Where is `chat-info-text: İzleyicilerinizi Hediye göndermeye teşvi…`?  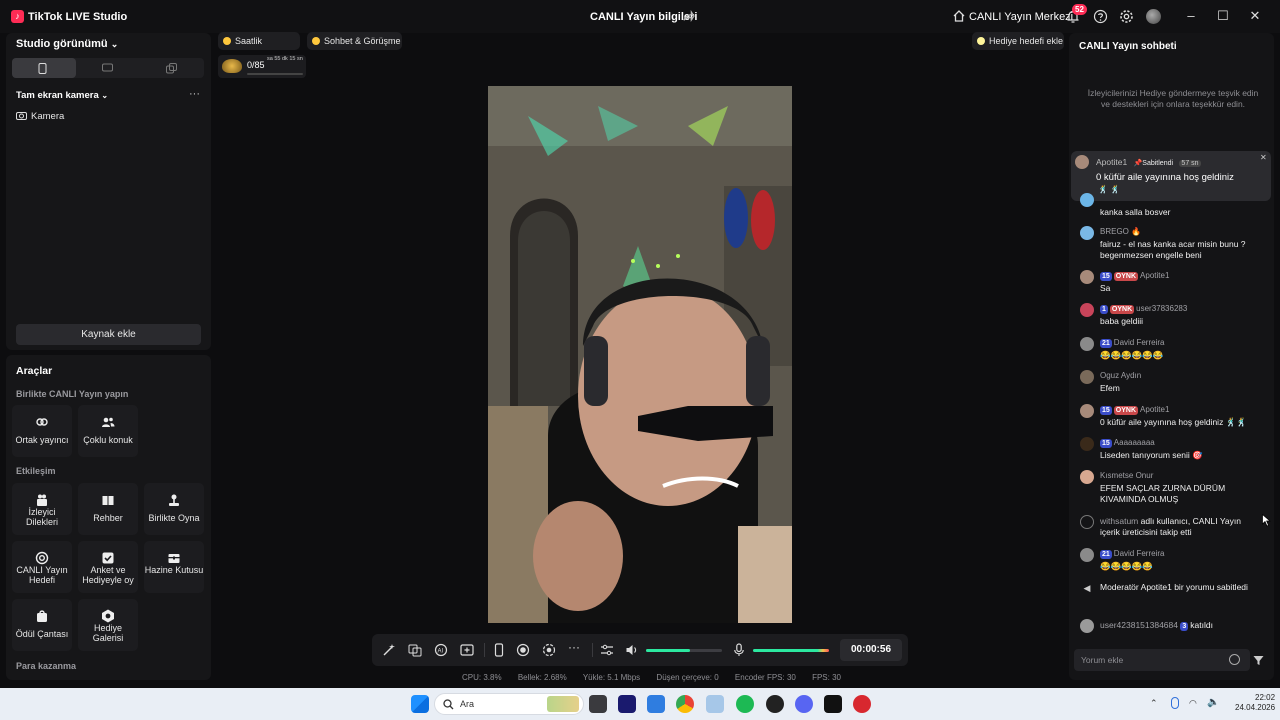
chat-info-text: İzleyicilerinizi Hediye göndermeye teşvi… is located at coordinates (1173, 98).